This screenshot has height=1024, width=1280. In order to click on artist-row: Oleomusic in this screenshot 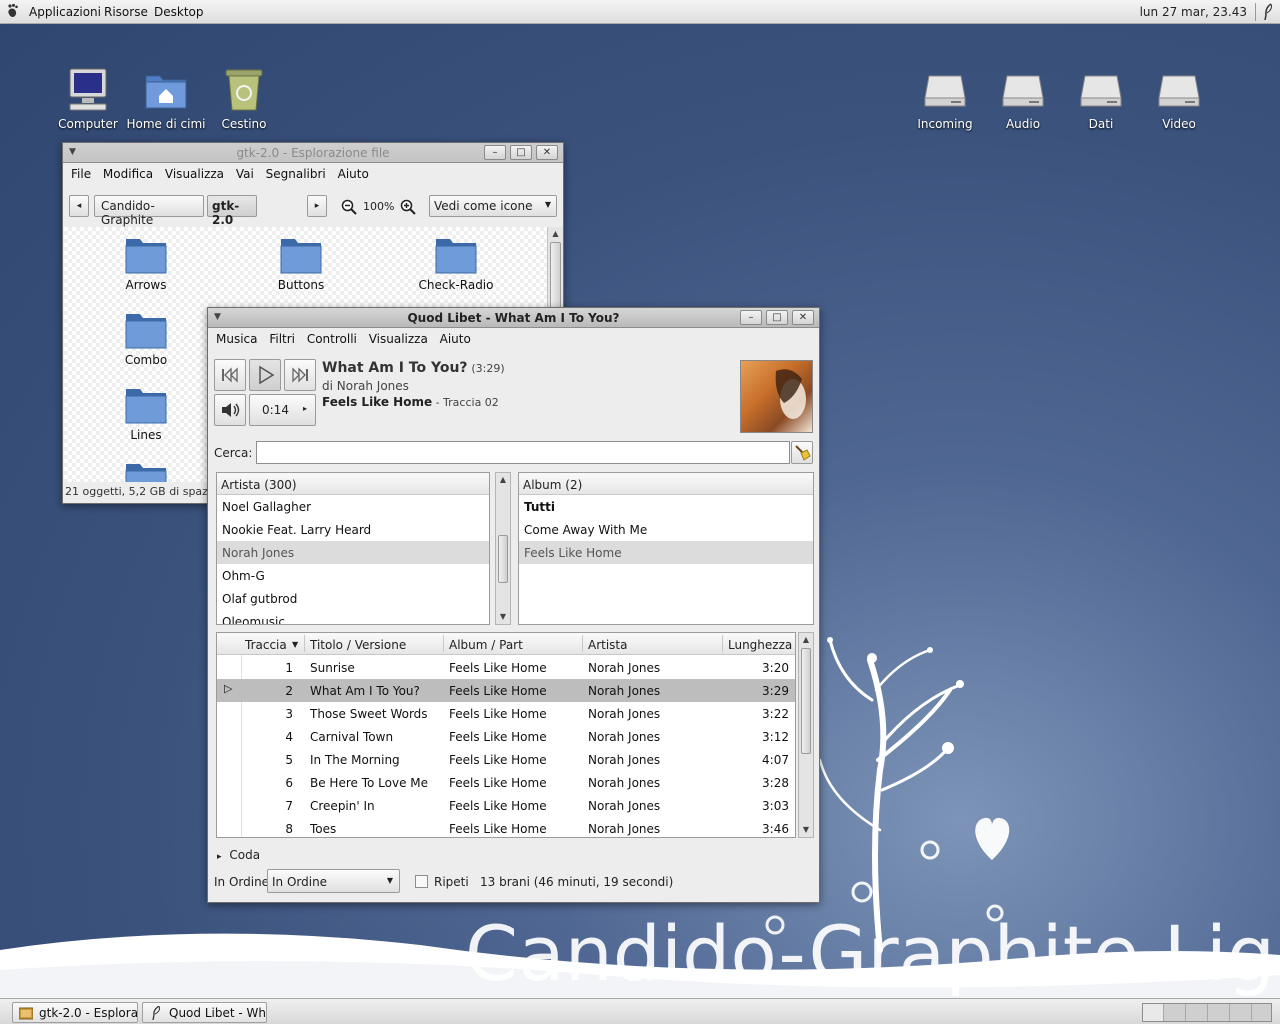, I will do `click(353, 617)`.